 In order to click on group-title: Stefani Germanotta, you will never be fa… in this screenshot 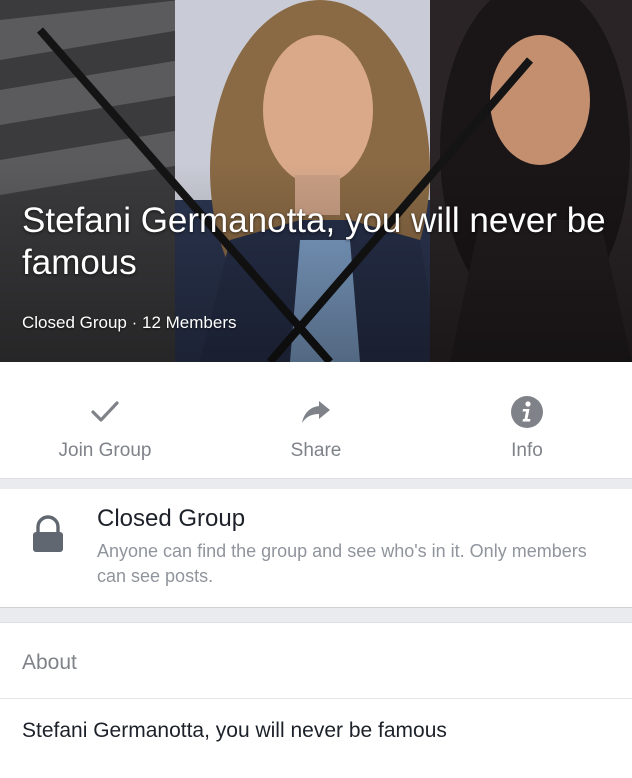, I will do `click(314, 241)`.